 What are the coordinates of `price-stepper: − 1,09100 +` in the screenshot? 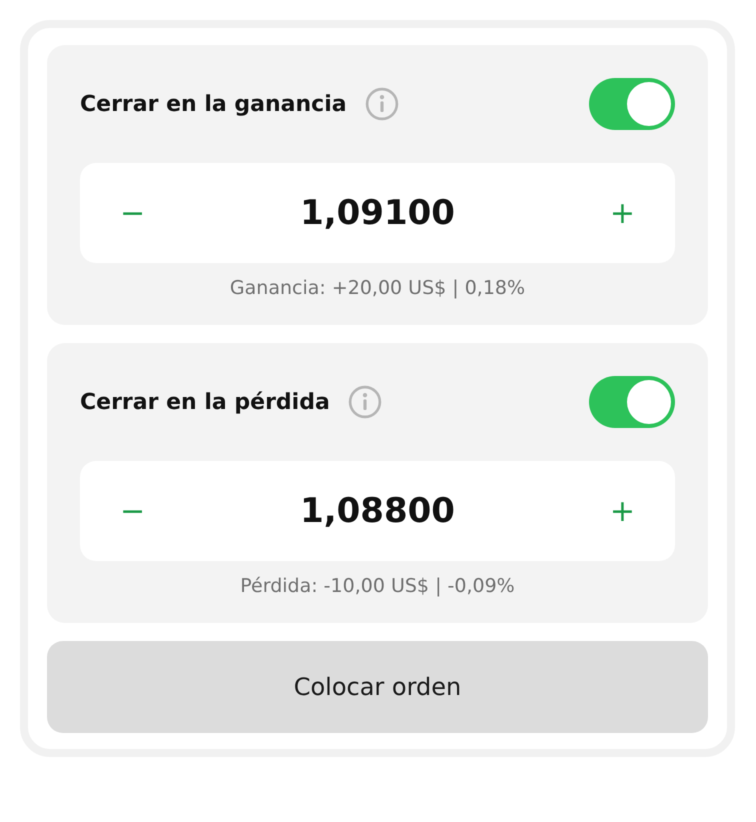 It's located at (377, 213).